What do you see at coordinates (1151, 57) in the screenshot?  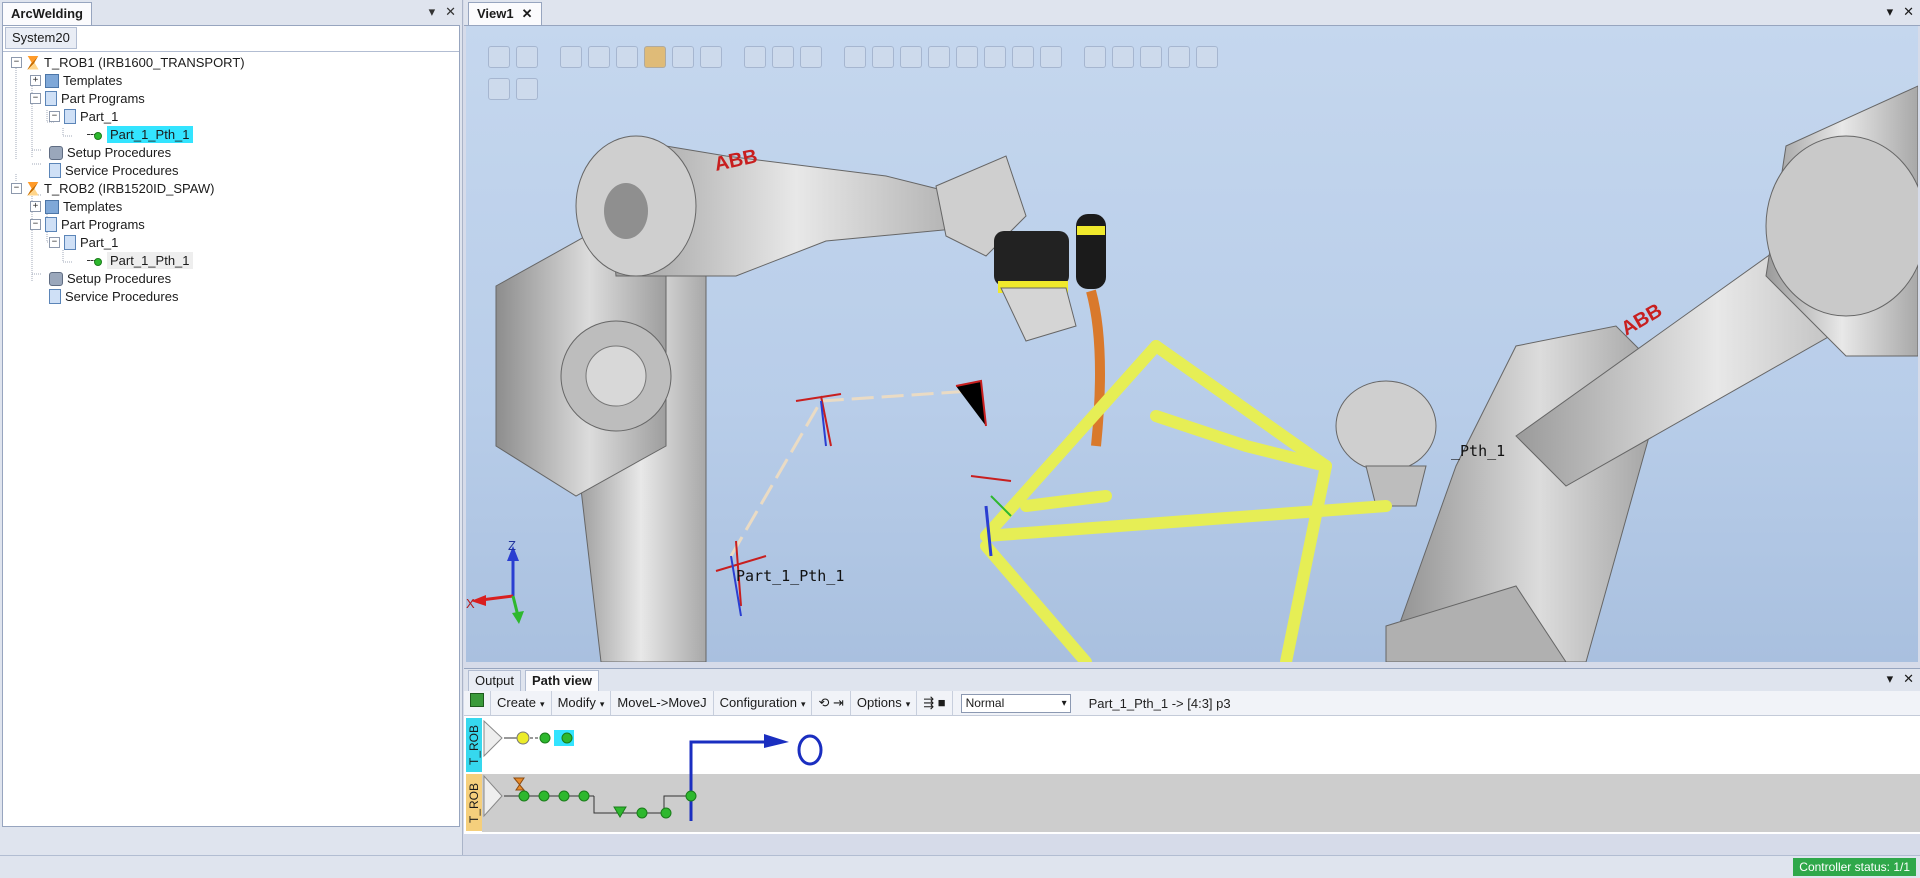 I see `measure-diameter-icon` at bounding box center [1151, 57].